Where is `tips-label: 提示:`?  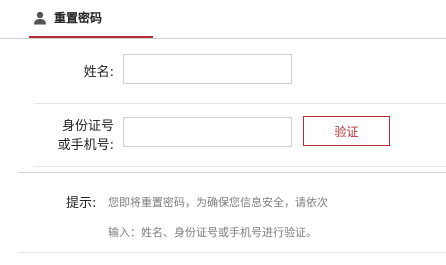
tips-label: 提示: is located at coordinates (81, 203).